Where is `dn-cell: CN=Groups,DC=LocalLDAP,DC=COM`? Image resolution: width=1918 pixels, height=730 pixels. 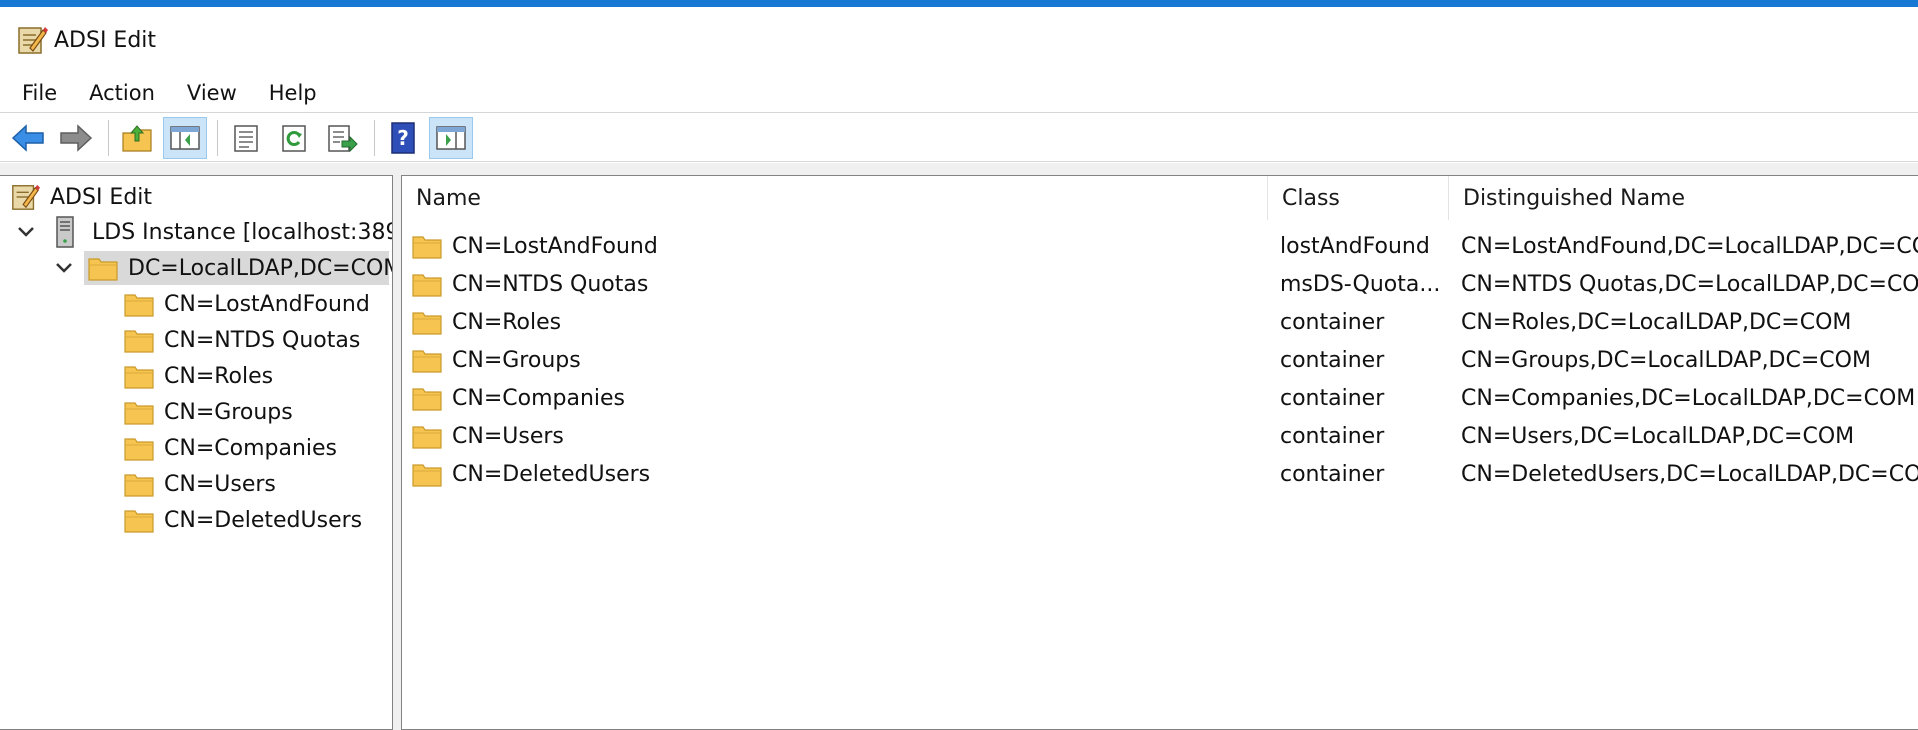 dn-cell: CN=Groups,DC=LocalLDAP,DC=COM is located at coordinates (1666, 360).